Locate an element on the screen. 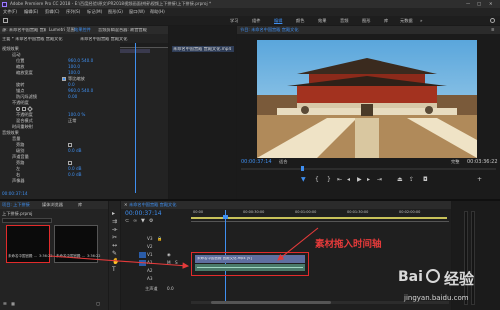  workspace-more-icon: » is located at coordinates (421, 20).